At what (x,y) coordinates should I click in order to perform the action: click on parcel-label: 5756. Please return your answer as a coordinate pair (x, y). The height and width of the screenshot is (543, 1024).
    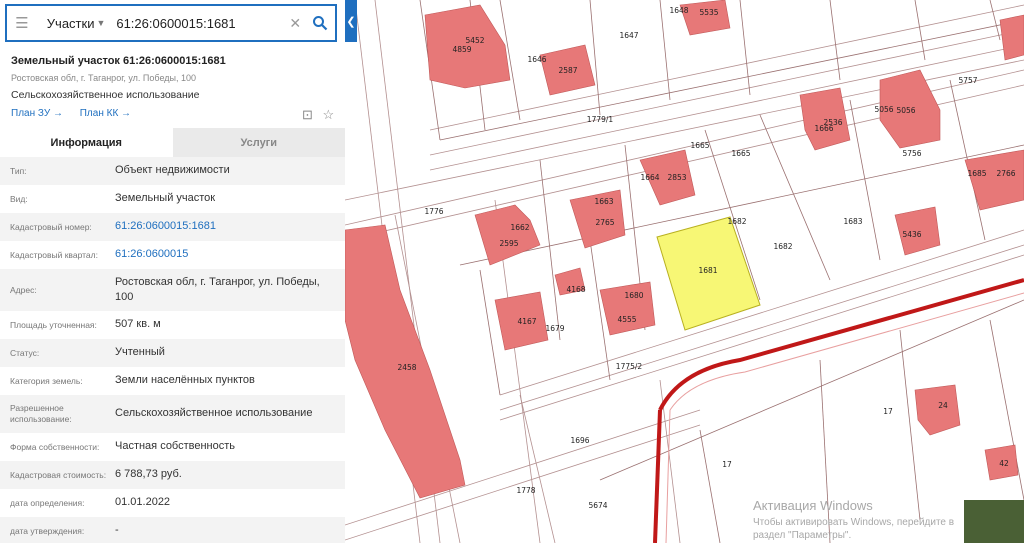
    Looking at the image, I should click on (911, 153).